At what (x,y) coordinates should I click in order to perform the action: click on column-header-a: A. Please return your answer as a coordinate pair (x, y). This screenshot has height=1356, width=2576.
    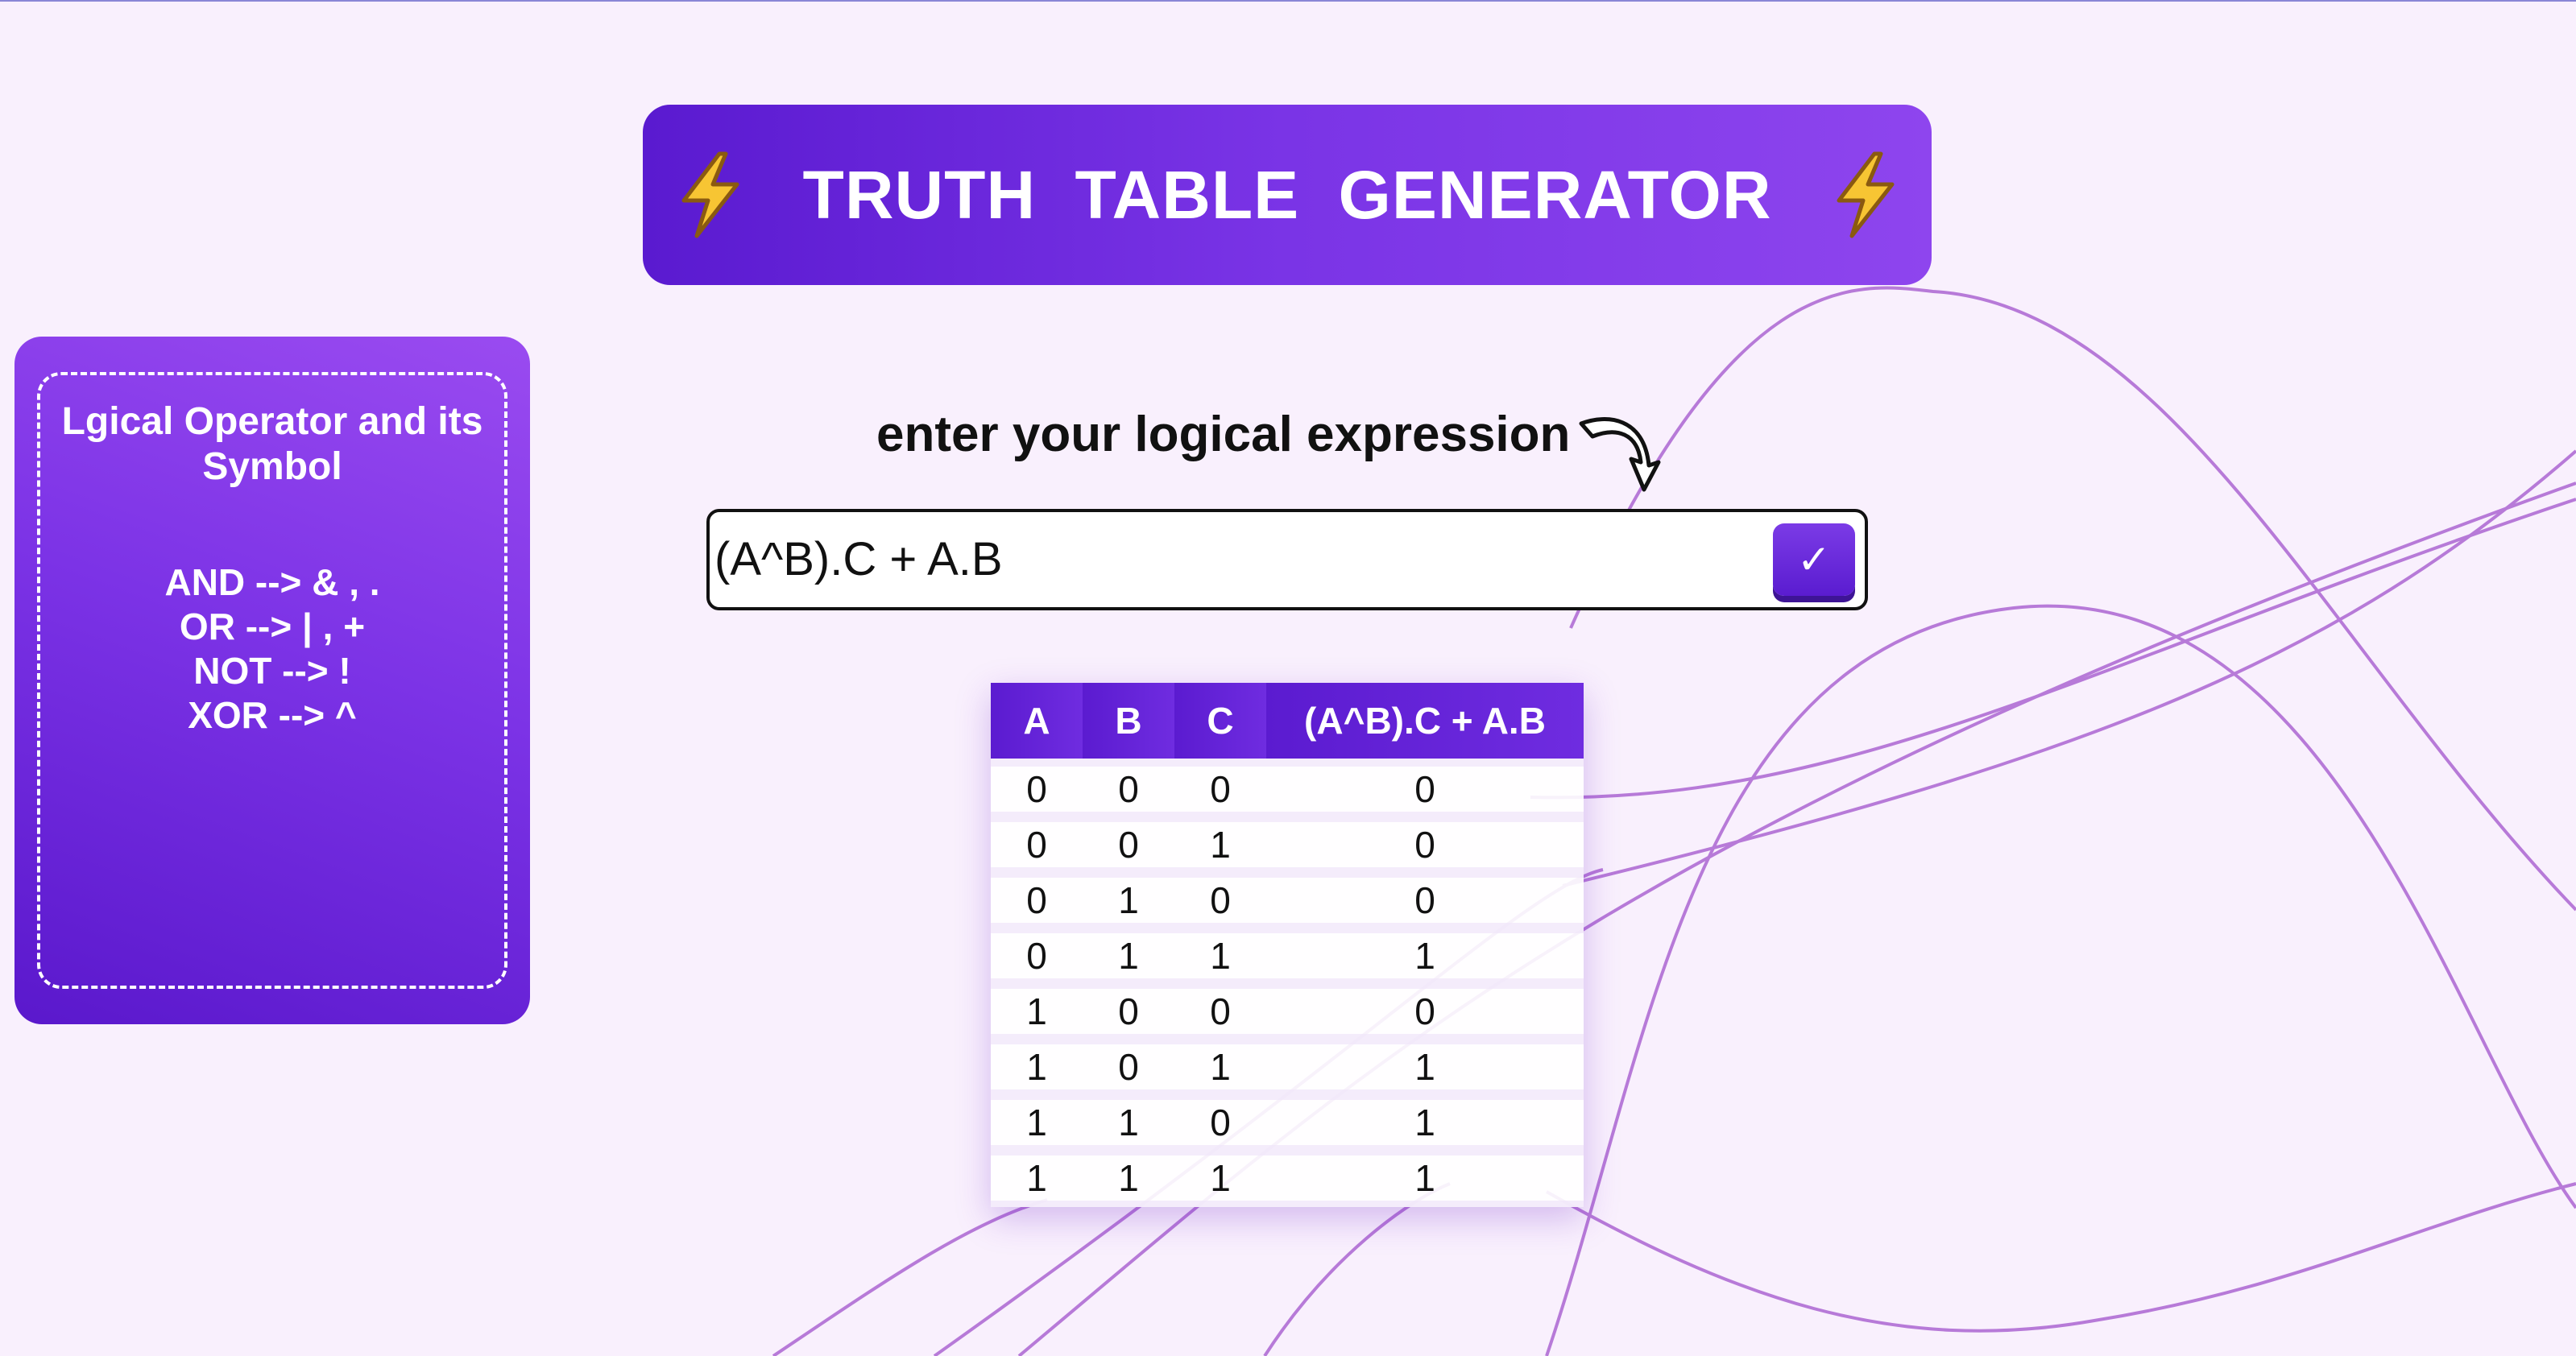
    Looking at the image, I should click on (1037, 721).